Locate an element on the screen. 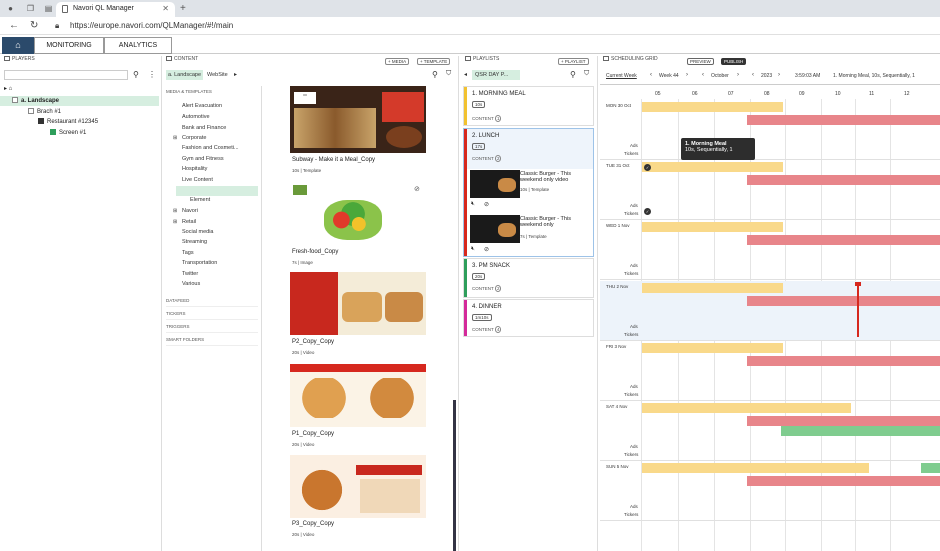 This screenshot has width=940, height=551. root-home-icon: ▸ ⌂ is located at coordinates (8, 88).